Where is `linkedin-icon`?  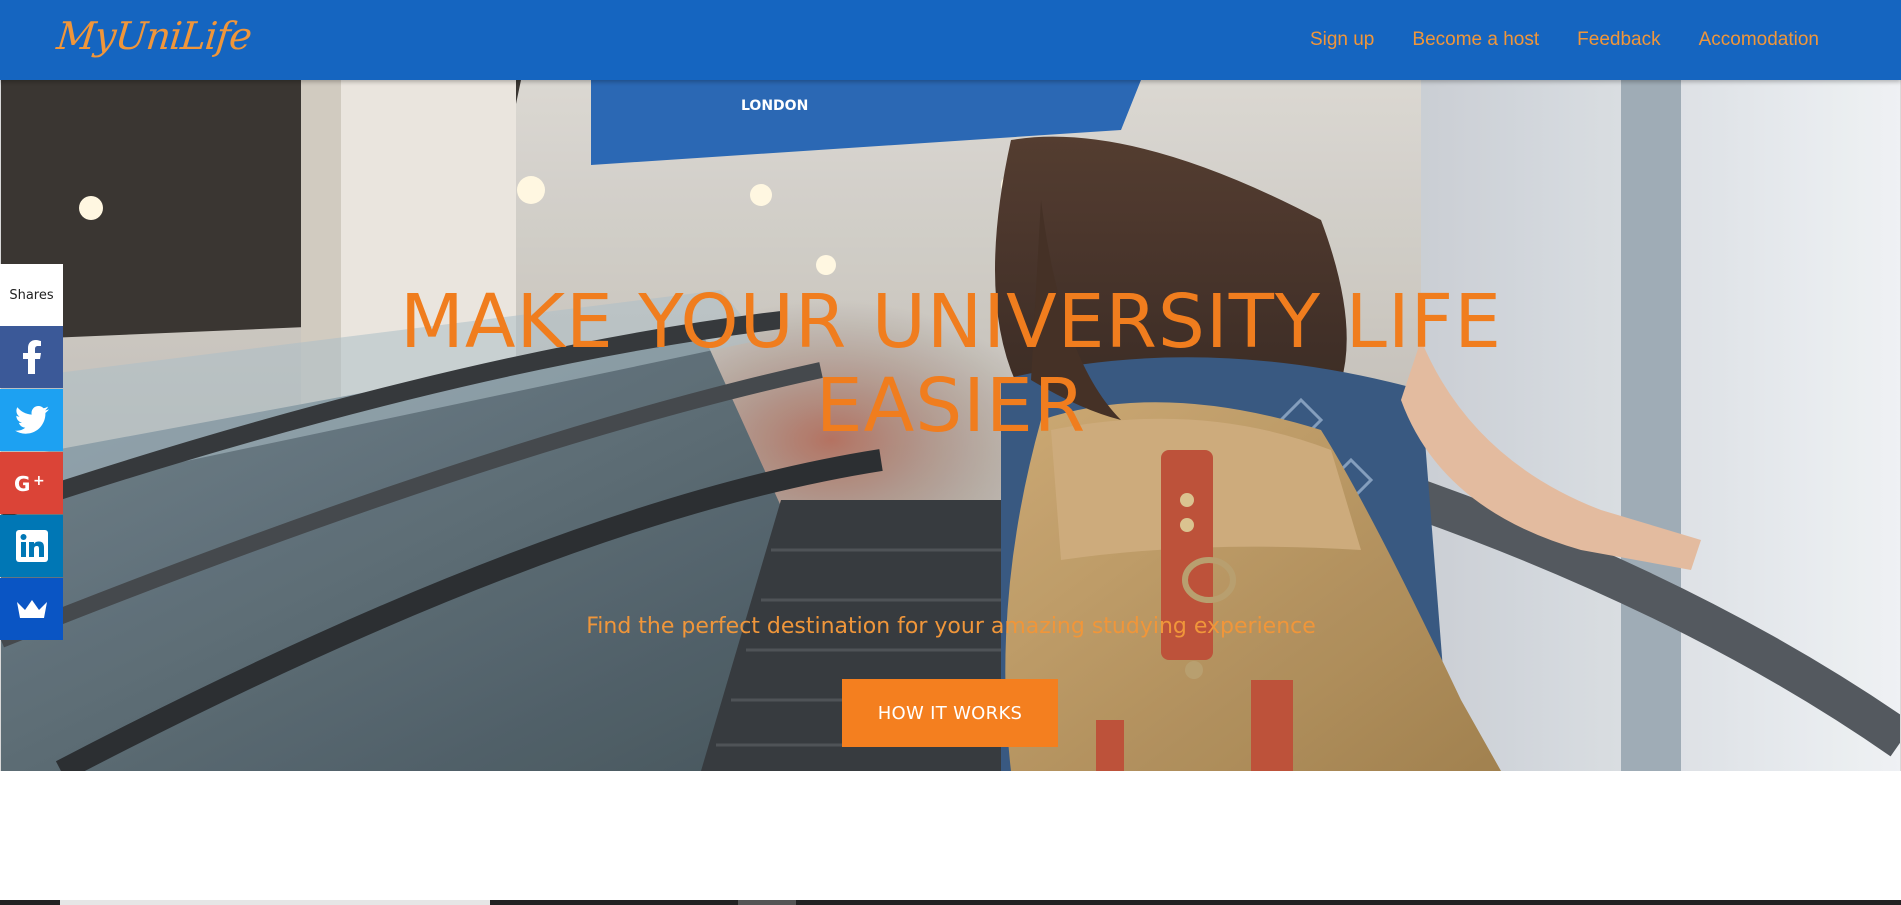
linkedin-icon is located at coordinates (31, 546).